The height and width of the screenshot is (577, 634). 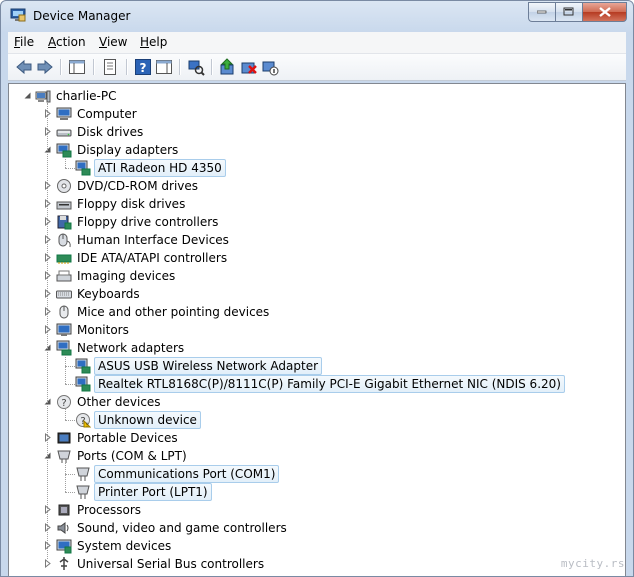 What do you see at coordinates (47, 563) in the screenshot?
I see `expand-arrow-icon` at bounding box center [47, 563].